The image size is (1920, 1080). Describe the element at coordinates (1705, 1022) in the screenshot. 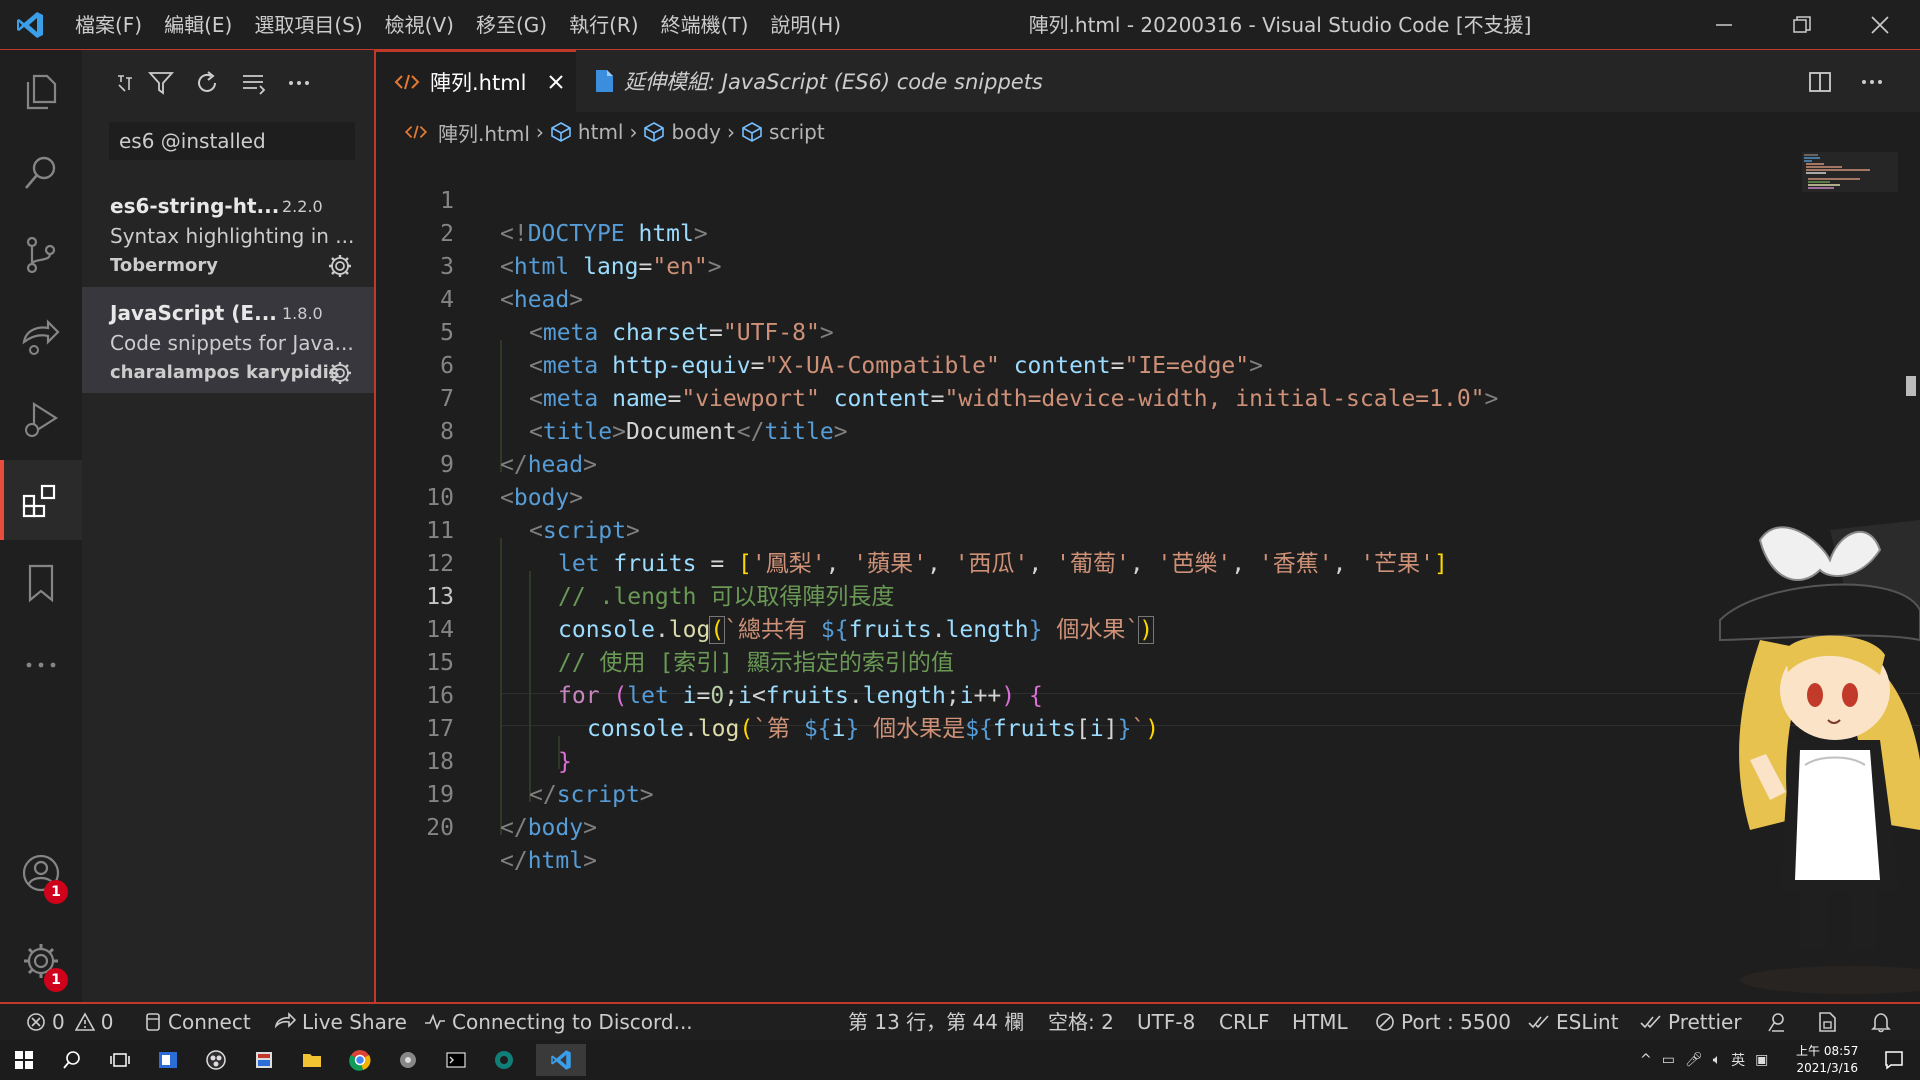

I see `prettier-label: Prettier` at that location.